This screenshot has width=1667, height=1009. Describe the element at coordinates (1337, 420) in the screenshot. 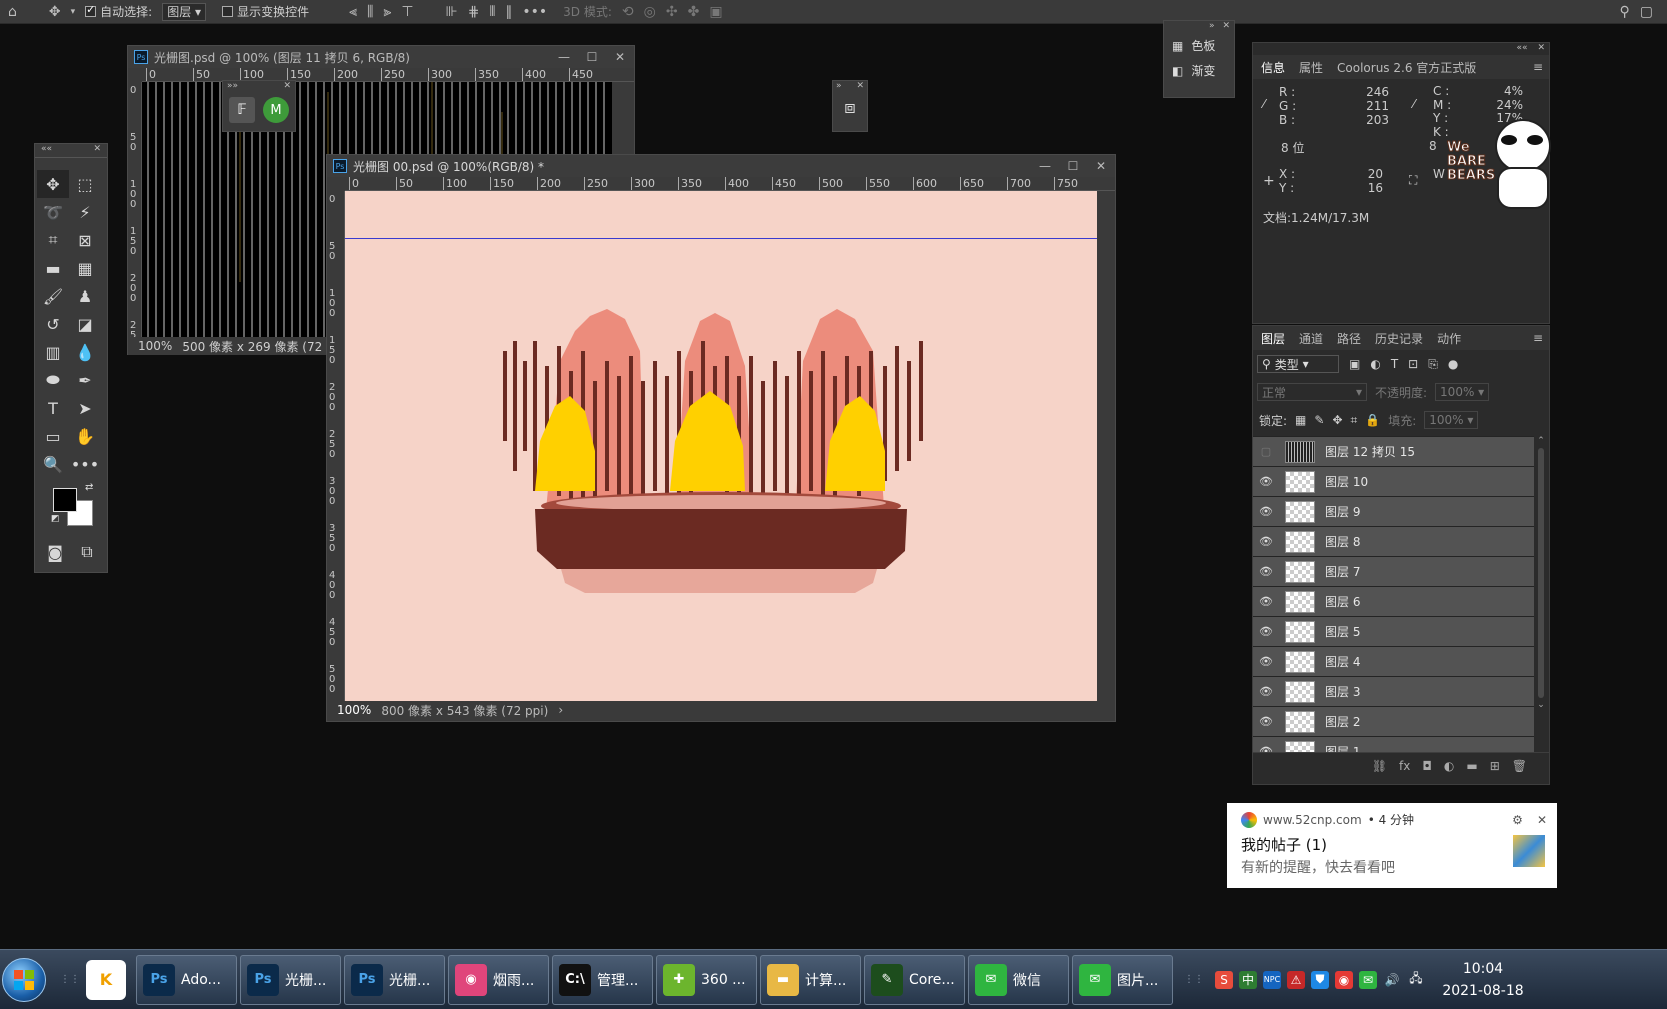

I see `lock-position-icon: ✥` at that location.